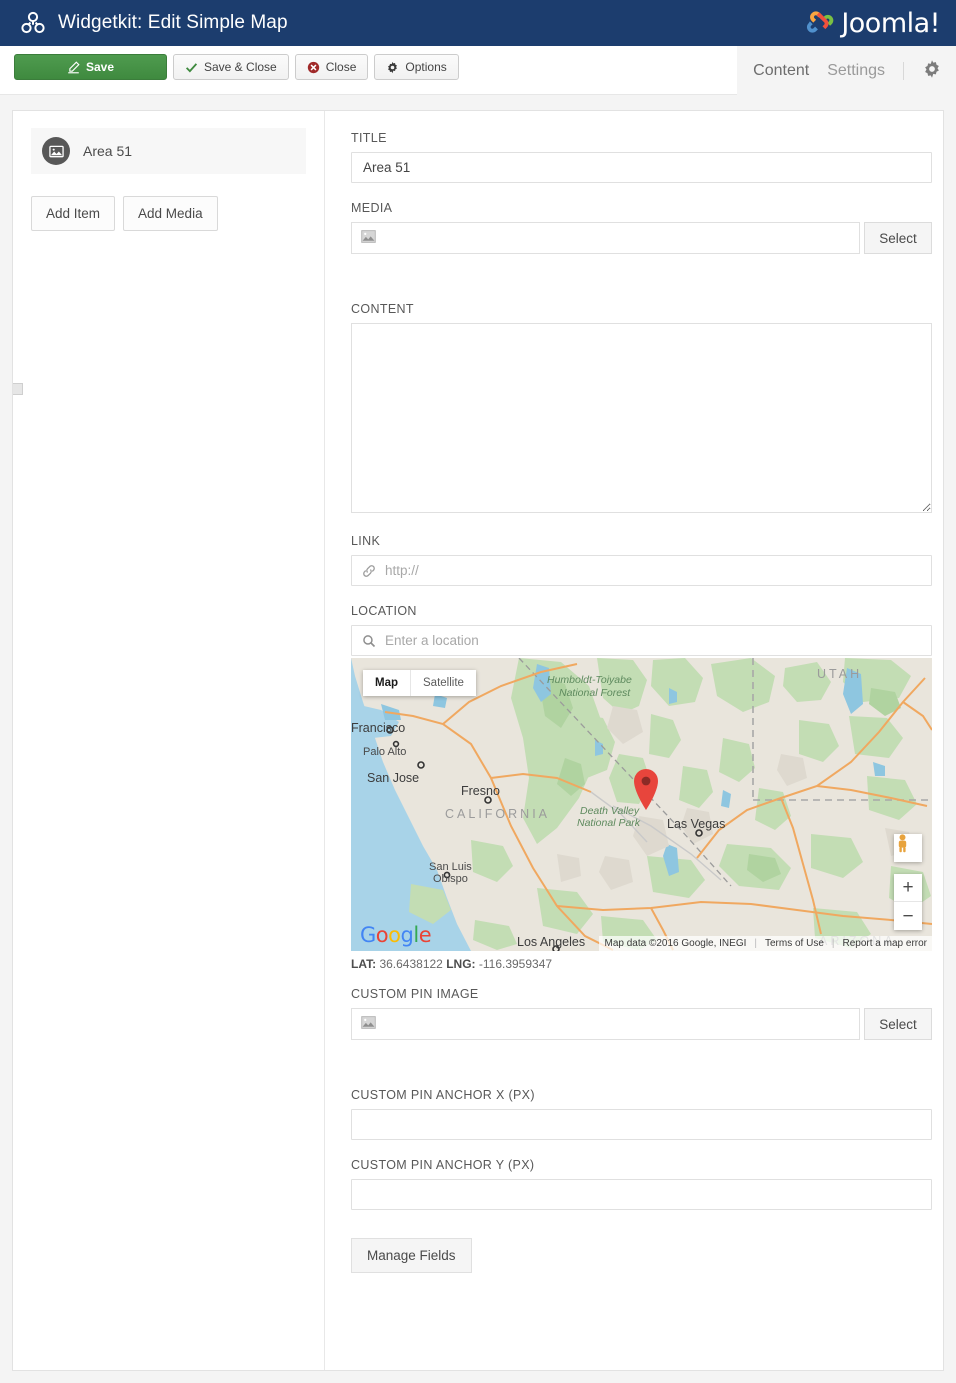 The width and height of the screenshot is (956, 1383). Describe the element at coordinates (450, 879) in the screenshot. I see `map-label-san-luis-obispo-2: Obispo` at that location.